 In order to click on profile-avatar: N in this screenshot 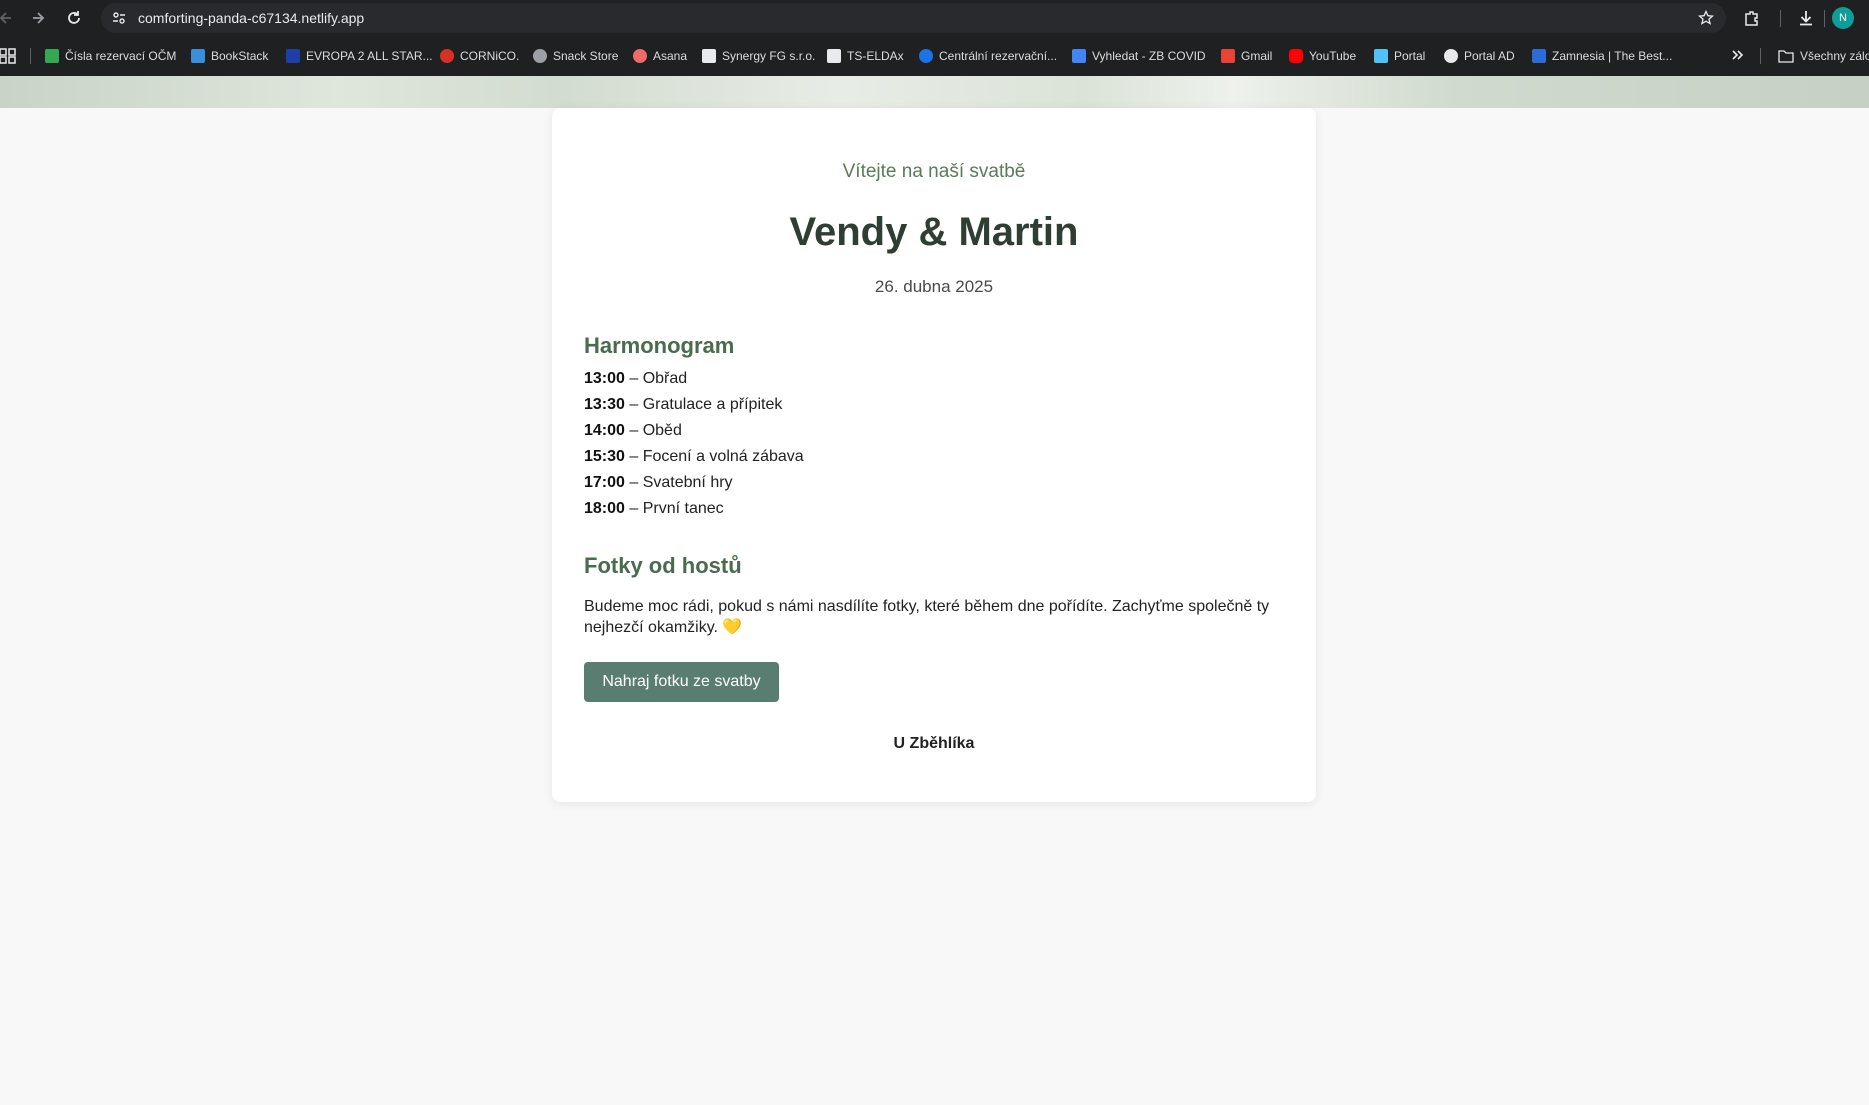, I will do `click(1843, 18)`.